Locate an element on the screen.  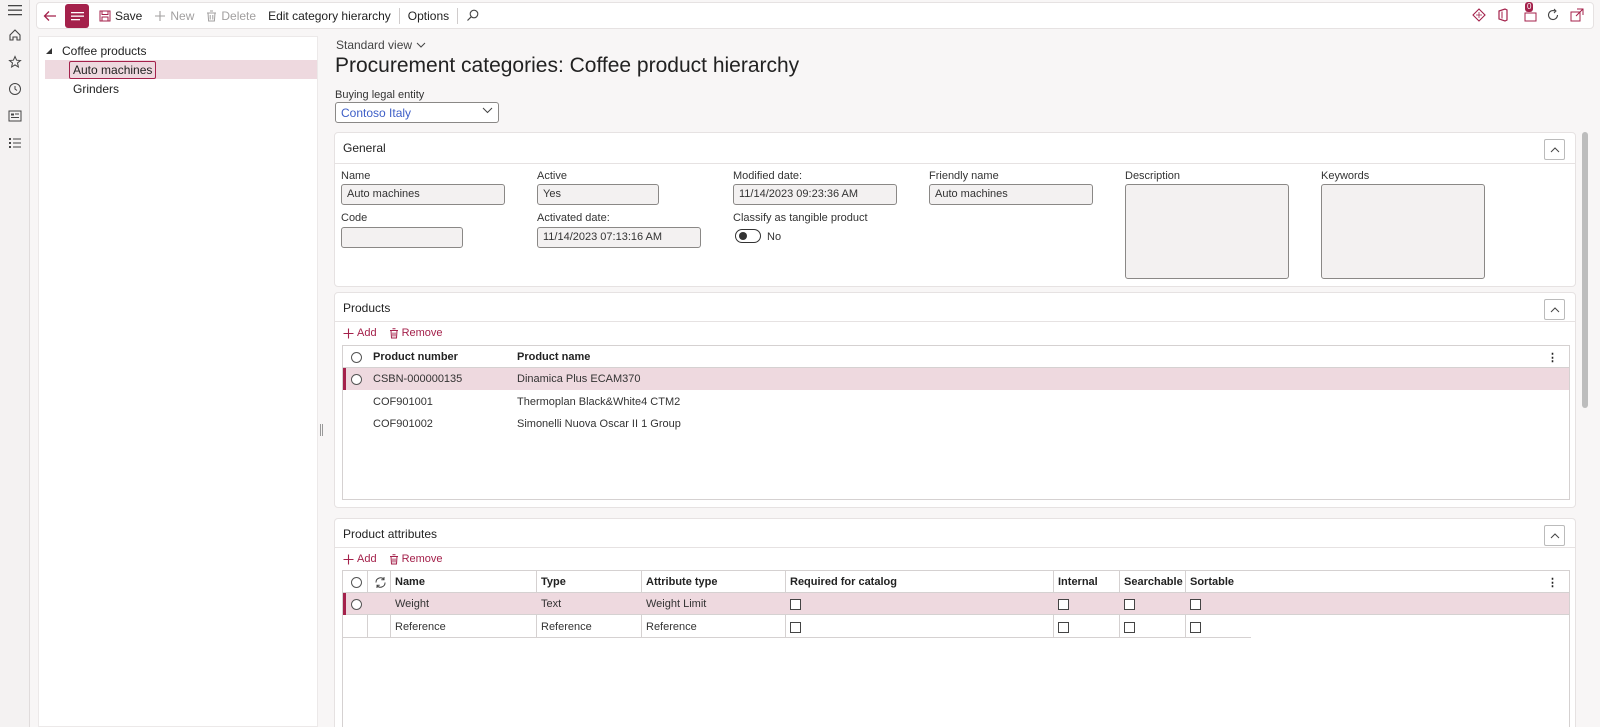
modified-date-field: 11/14/2023 09:23:36 AM is located at coordinates (815, 194).